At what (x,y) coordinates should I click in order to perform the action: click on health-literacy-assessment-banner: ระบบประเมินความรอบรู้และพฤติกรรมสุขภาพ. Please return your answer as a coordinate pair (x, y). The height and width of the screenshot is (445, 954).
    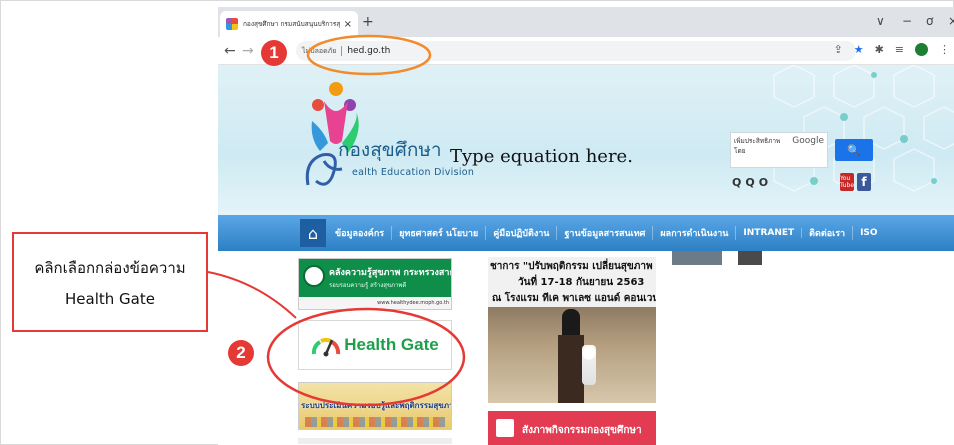
    Looking at the image, I should click on (375, 406).